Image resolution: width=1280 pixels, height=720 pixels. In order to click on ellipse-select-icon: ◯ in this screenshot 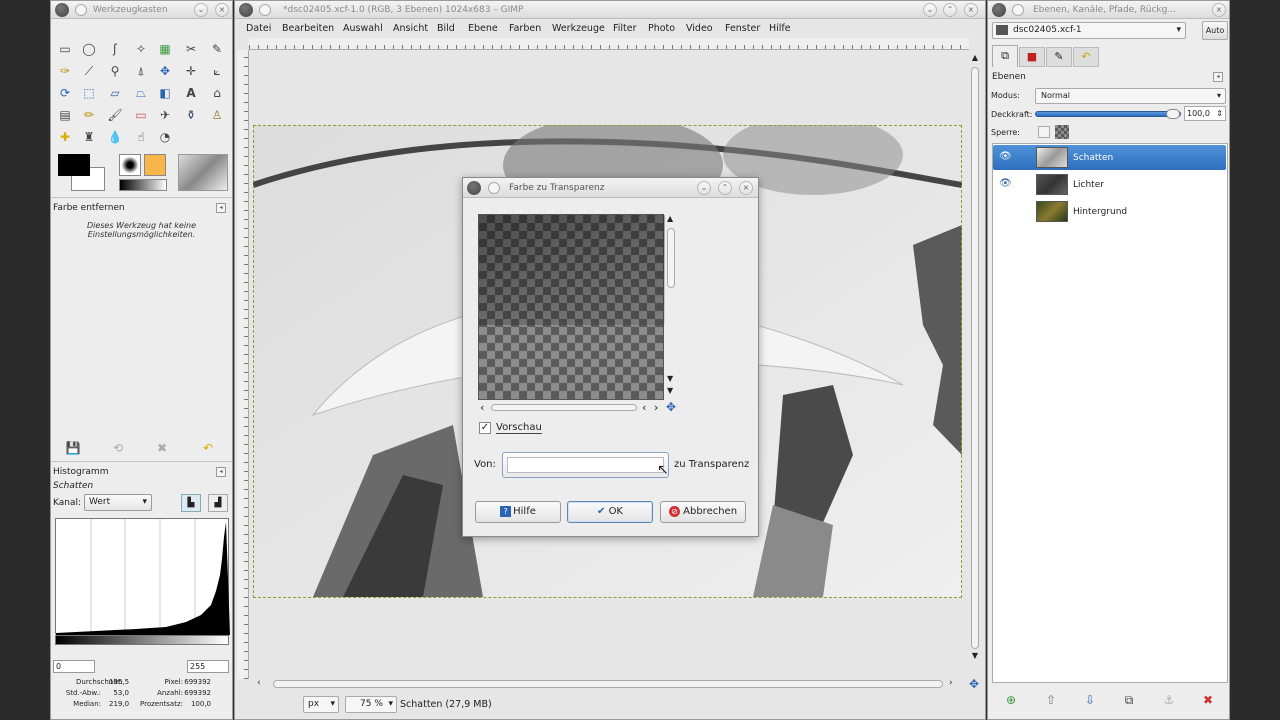, I will do `click(89, 49)`.